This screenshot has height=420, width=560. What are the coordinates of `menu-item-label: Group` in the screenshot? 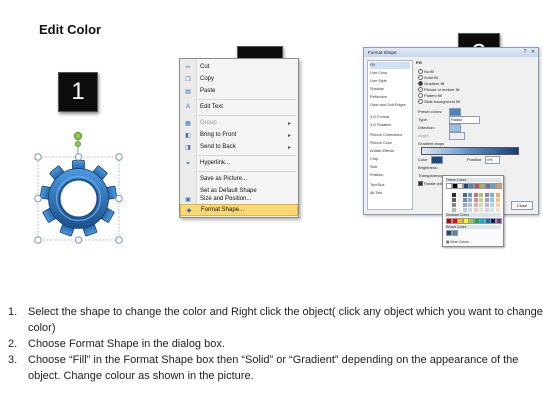 It's located at (208, 123).